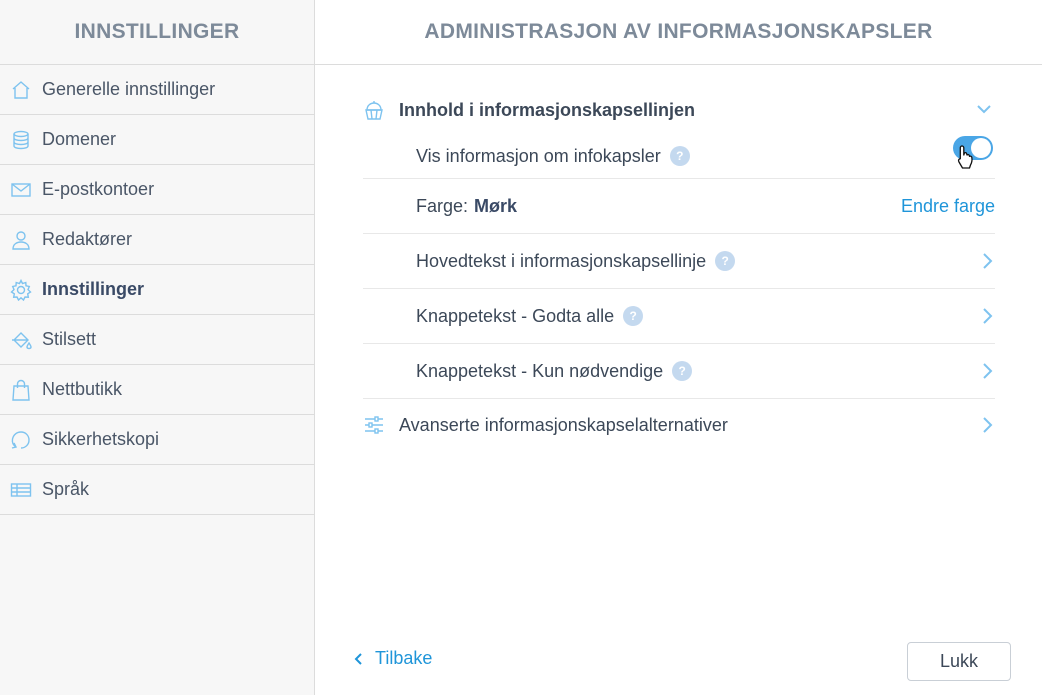 The height and width of the screenshot is (695, 1042). I want to click on sidebar-item-webshop: Nettbutikk, so click(157, 390).